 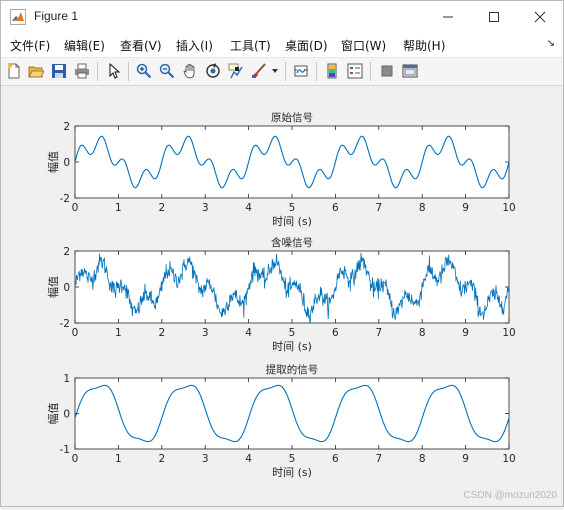 I want to click on menu-insert: 插入(I), so click(x=194, y=45).